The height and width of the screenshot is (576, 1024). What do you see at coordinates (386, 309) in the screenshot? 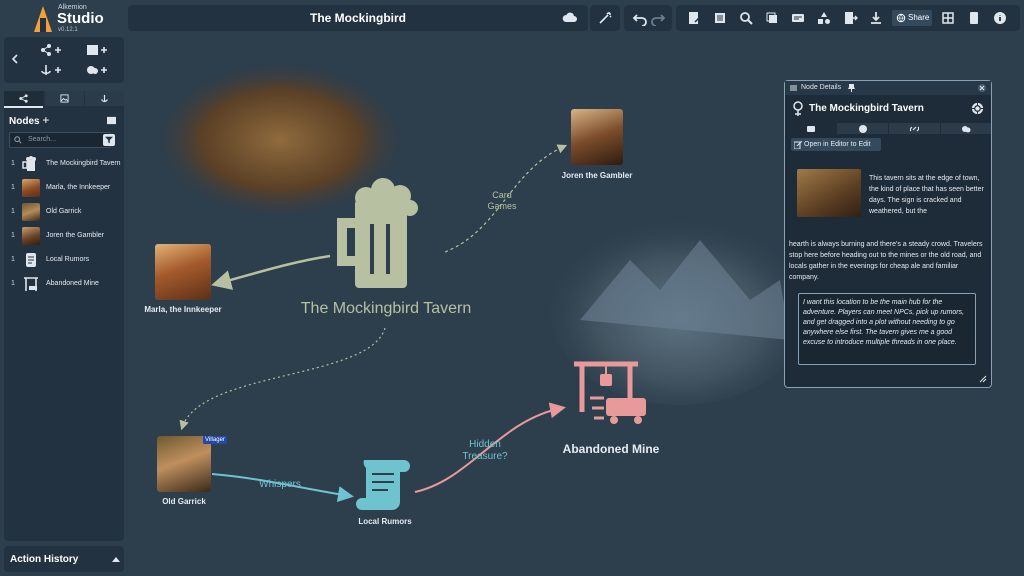
I see `tavern-label: The Mockingbird Tavern` at bounding box center [386, 309].